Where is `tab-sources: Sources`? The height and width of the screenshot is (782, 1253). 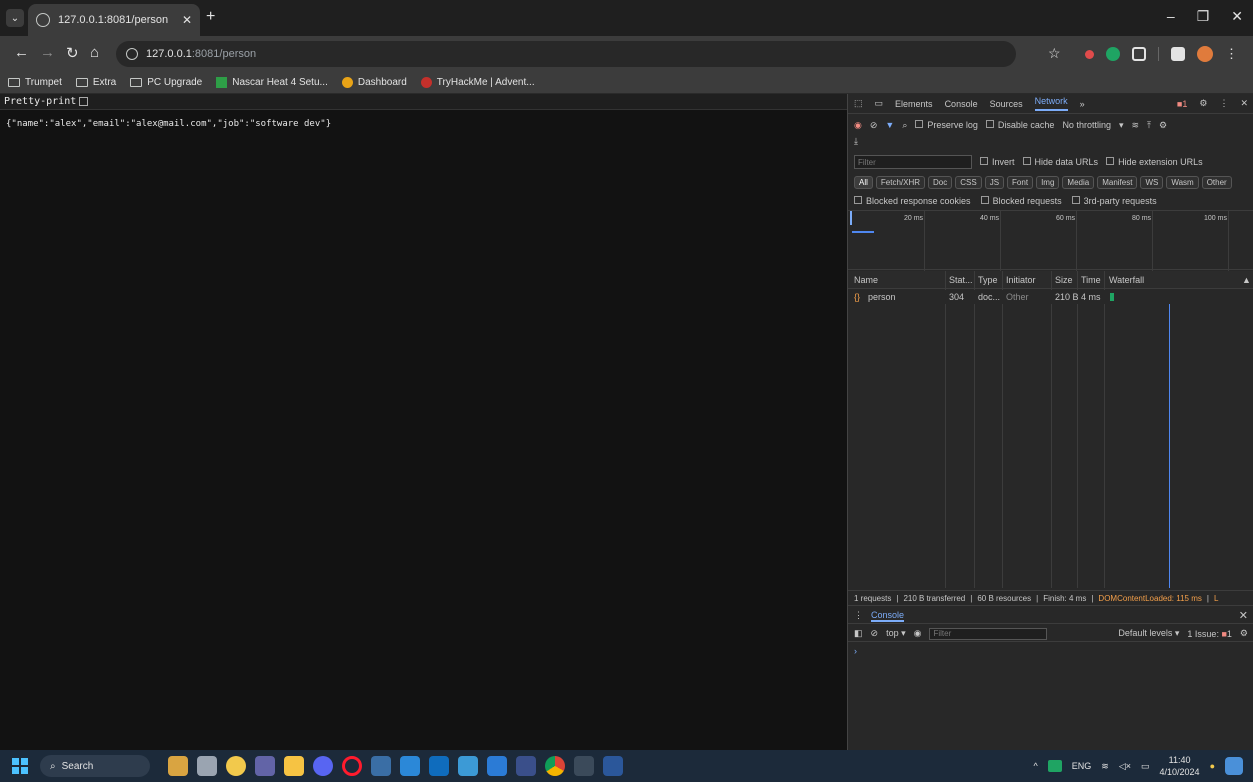
tab-sources: Sources is located at coordinates (1006, 104).